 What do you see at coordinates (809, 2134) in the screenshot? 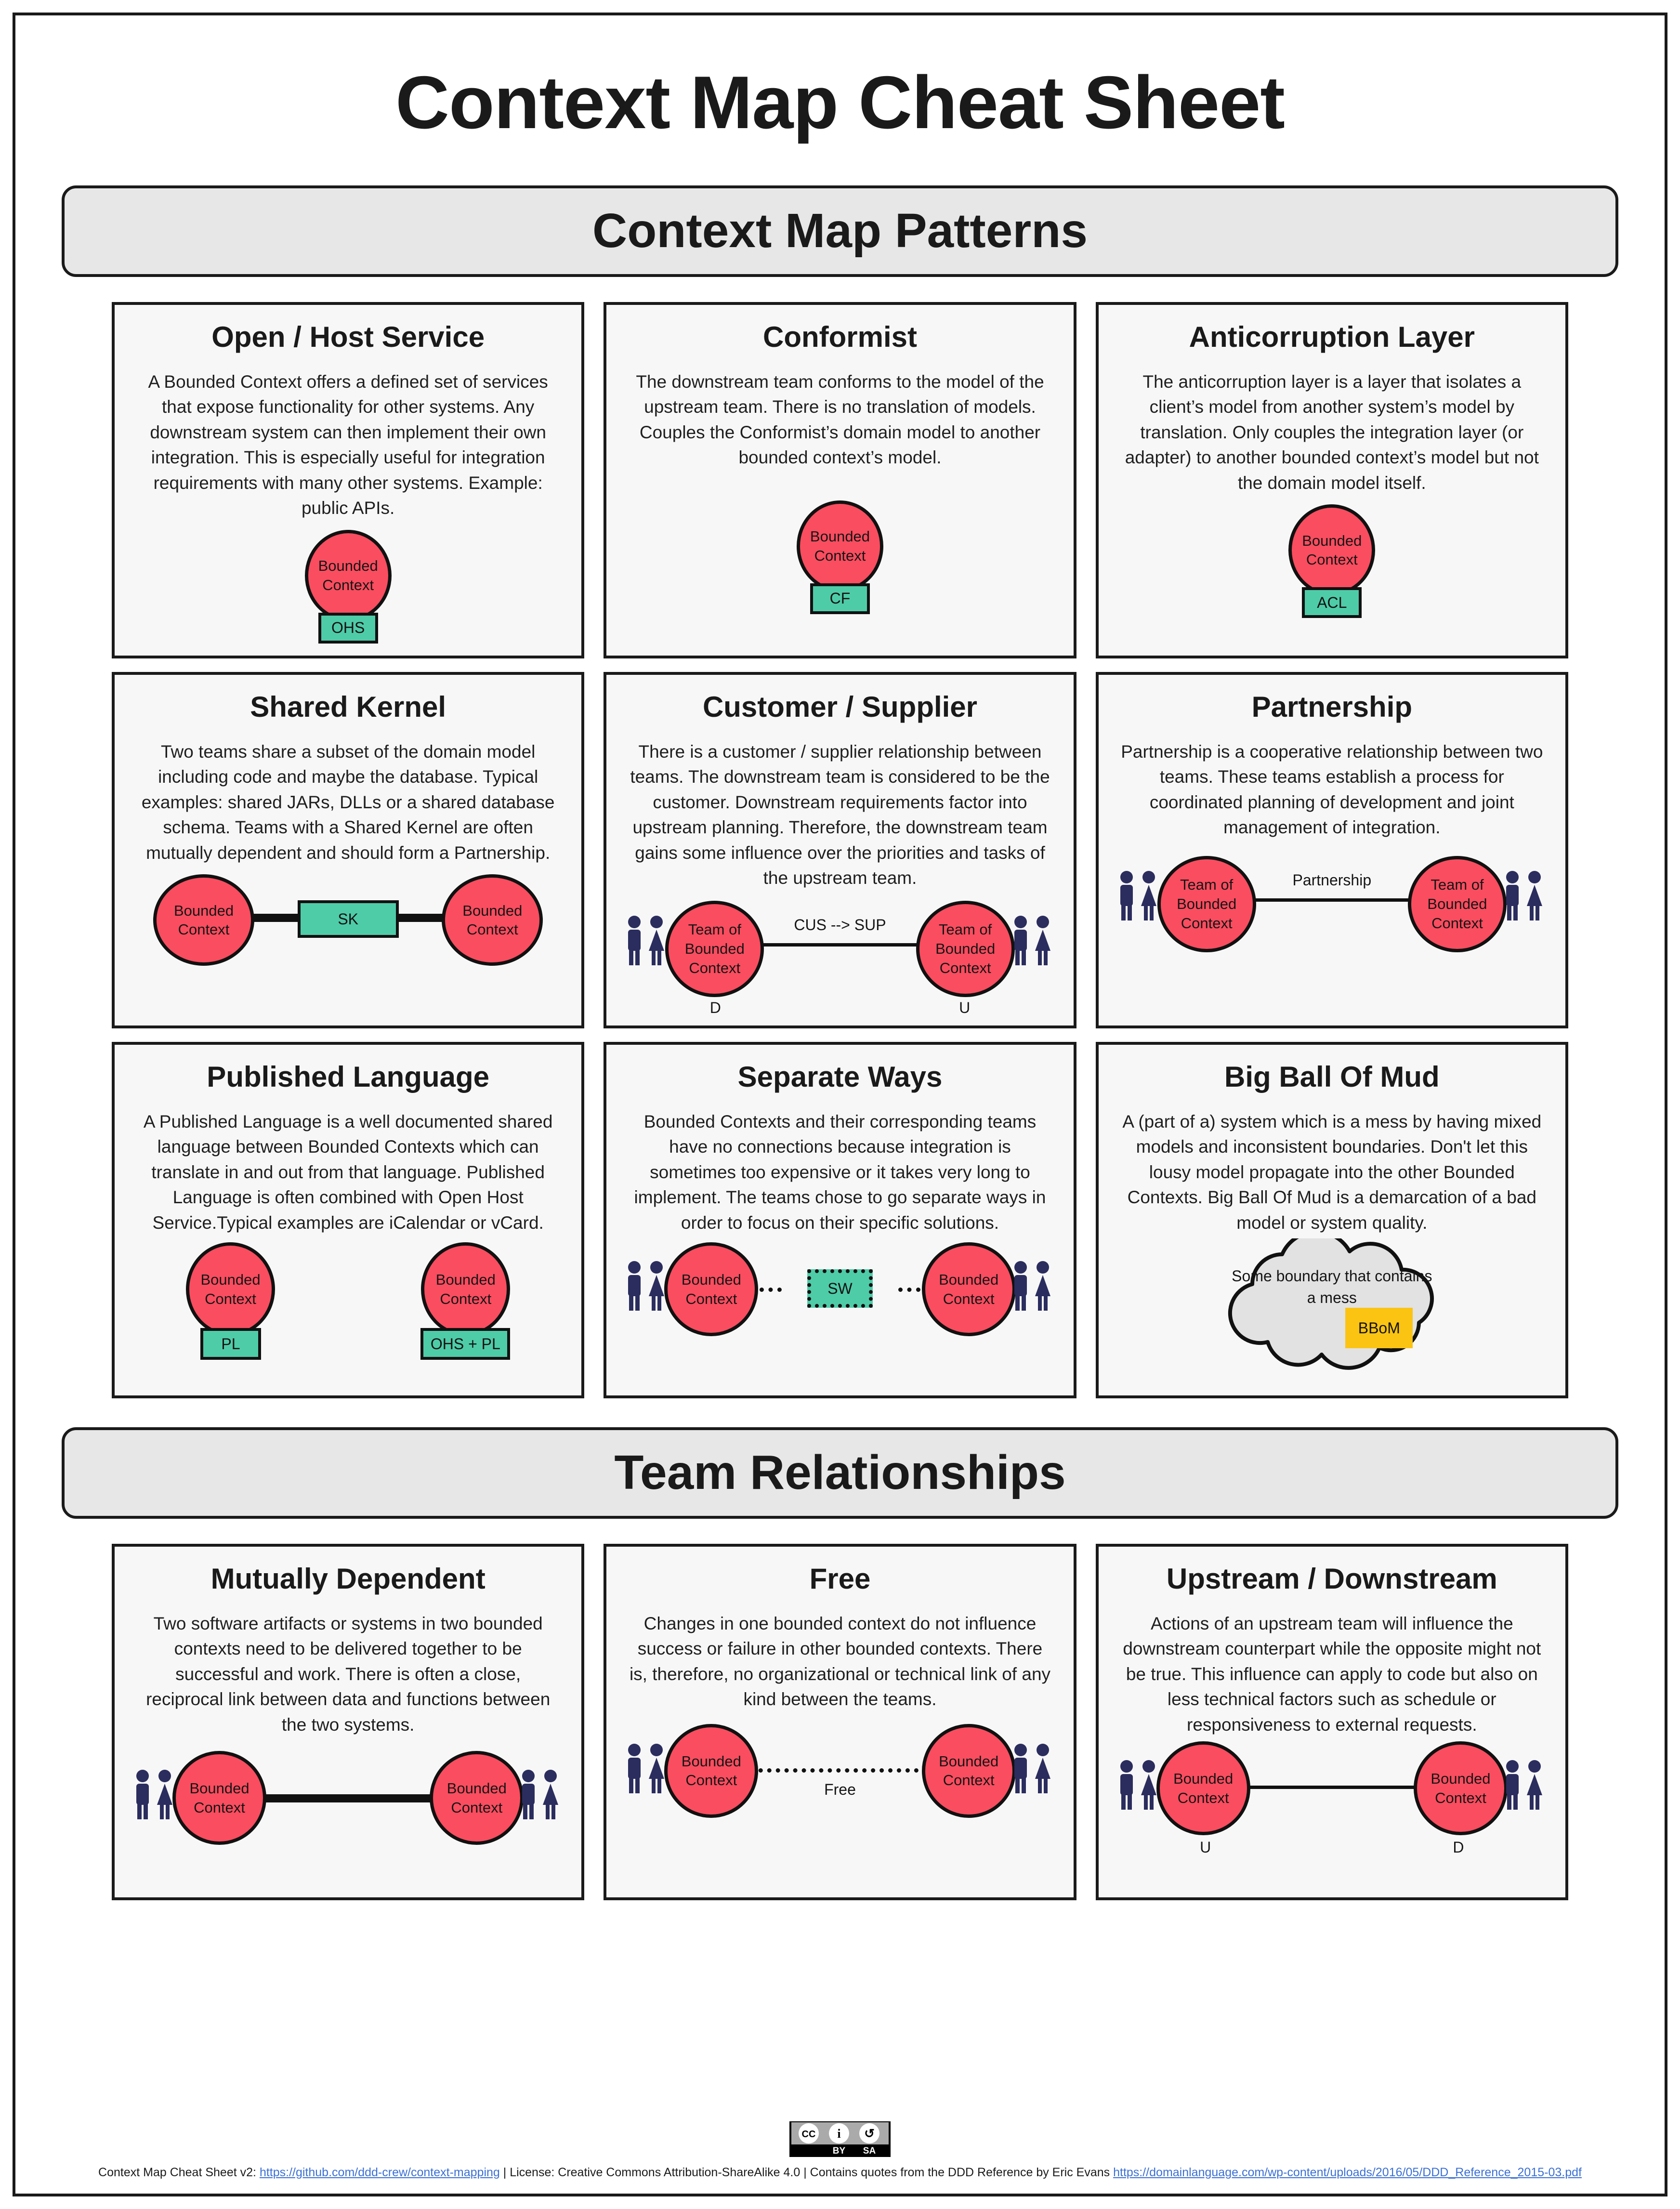
I see `svg-text: CC` at bounding box center [809, 2134].